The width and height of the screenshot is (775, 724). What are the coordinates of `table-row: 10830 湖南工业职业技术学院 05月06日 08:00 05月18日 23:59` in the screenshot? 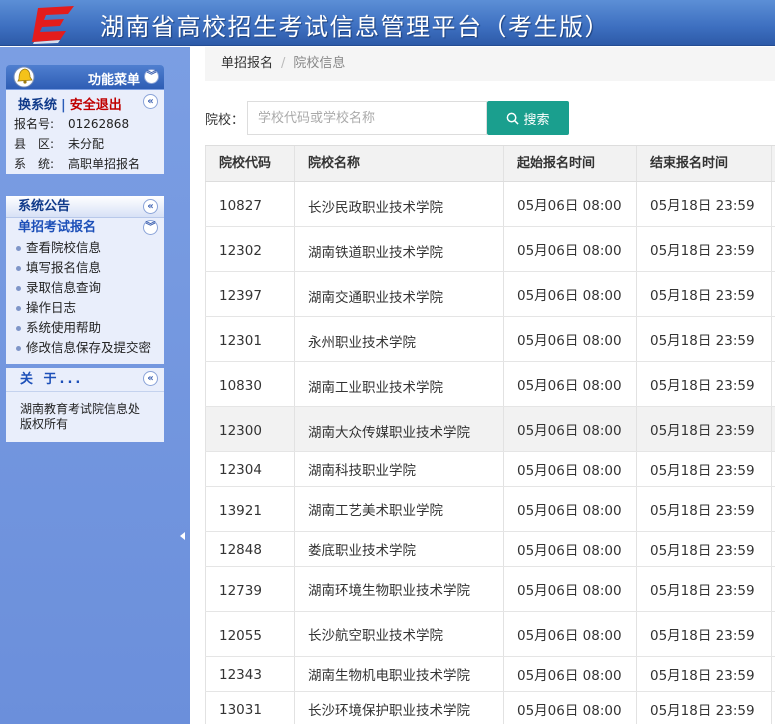 It's located at (490, 384).